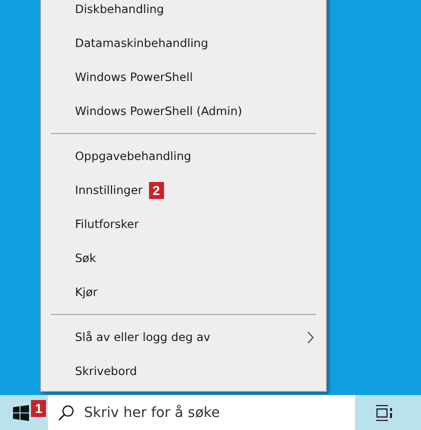  What do you see at coordinates (107, 224) in the screenshot?
I see `menu-item: Filutforsker` at bounding box center [107, 224].